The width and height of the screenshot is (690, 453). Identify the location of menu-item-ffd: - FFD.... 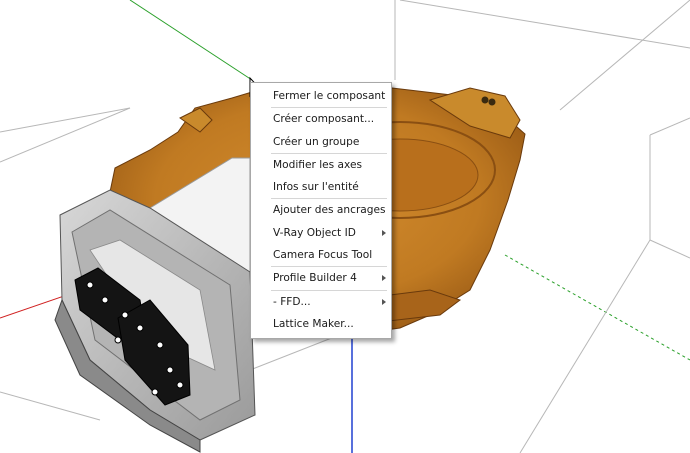
(321, 302).